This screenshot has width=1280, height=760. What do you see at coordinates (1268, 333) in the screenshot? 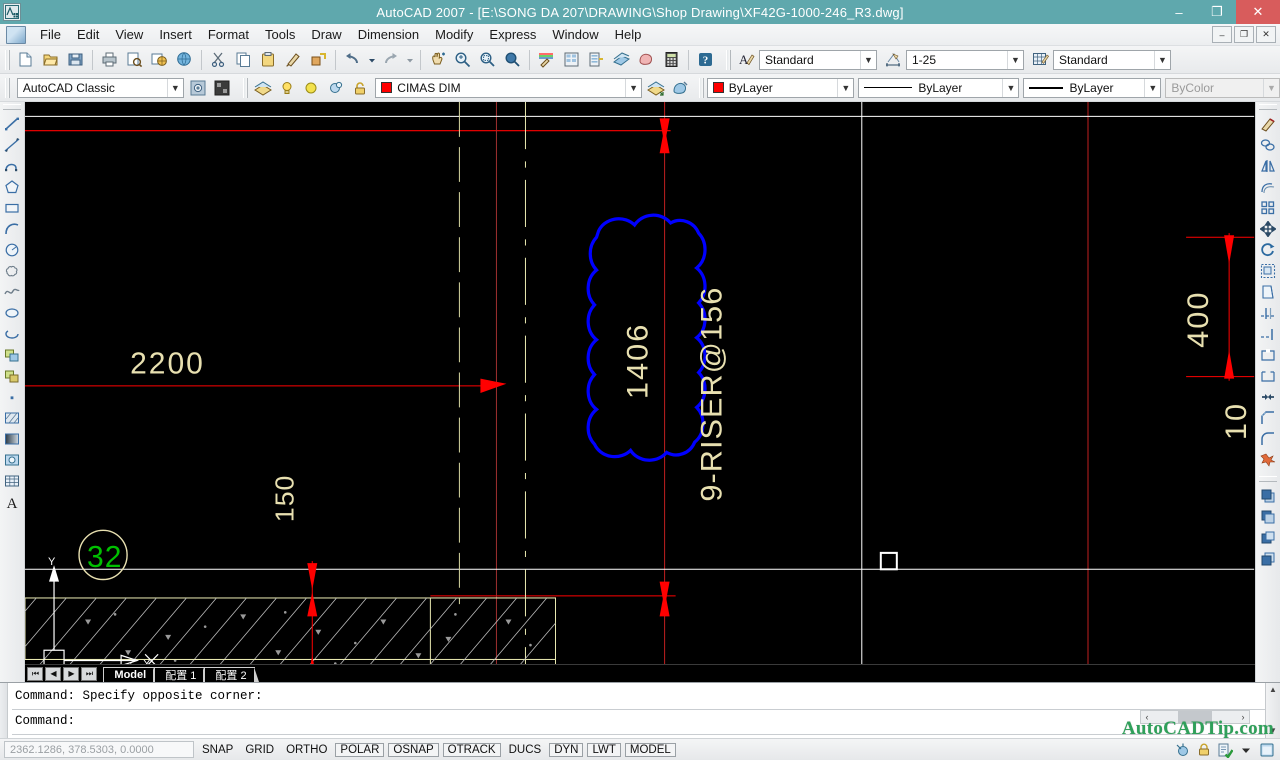
I see `extend-icon` at bounding box center [1268, 333].